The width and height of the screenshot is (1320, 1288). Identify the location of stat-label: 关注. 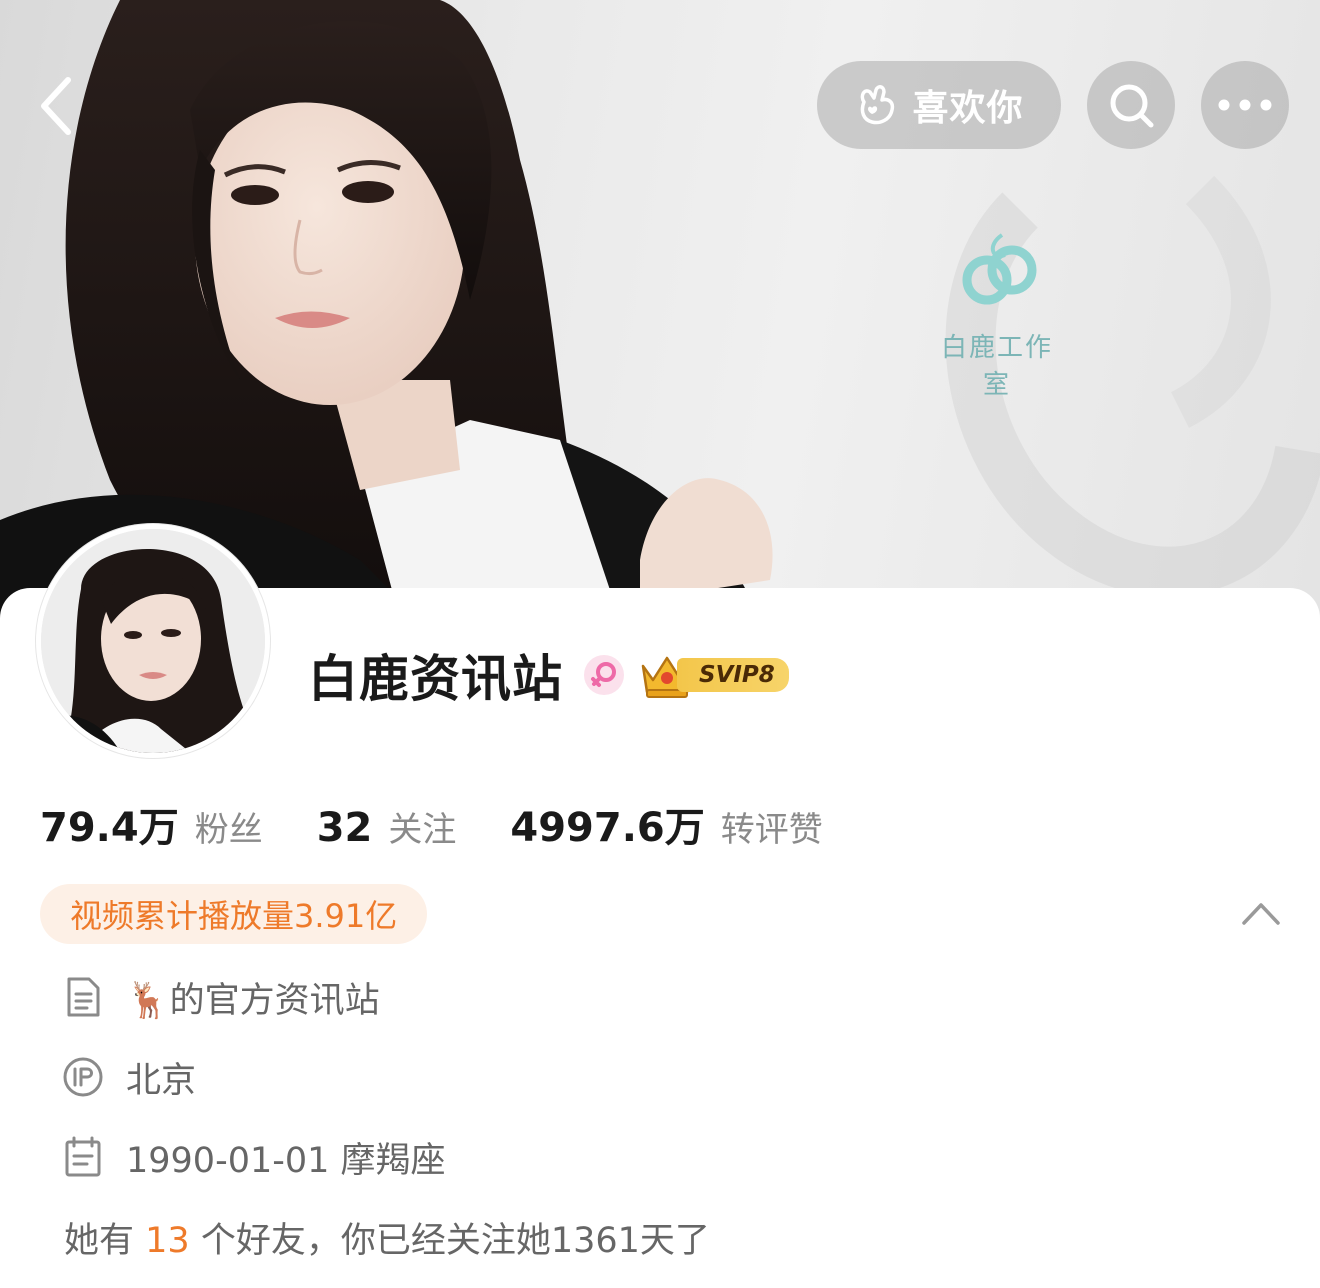
(422, 830).